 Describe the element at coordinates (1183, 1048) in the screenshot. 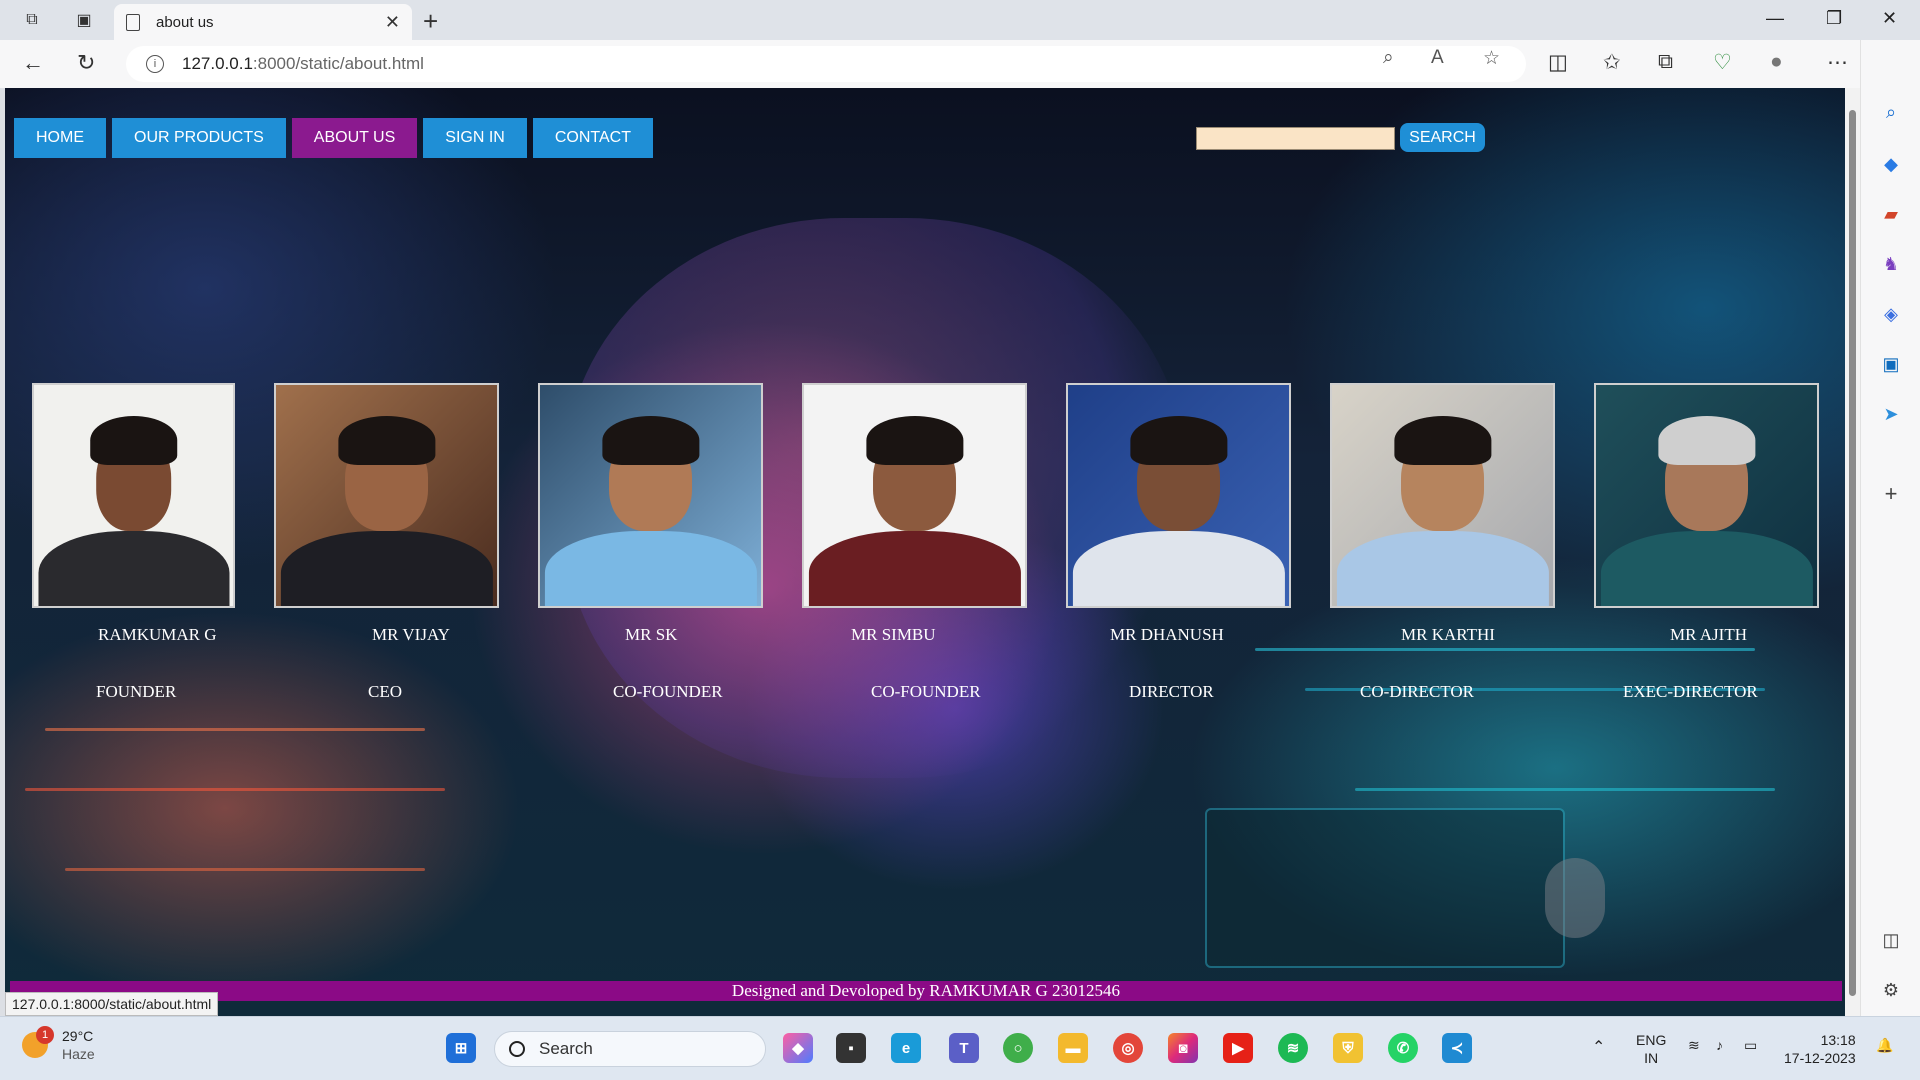

I see `instagram-icon: ◙` at that location.